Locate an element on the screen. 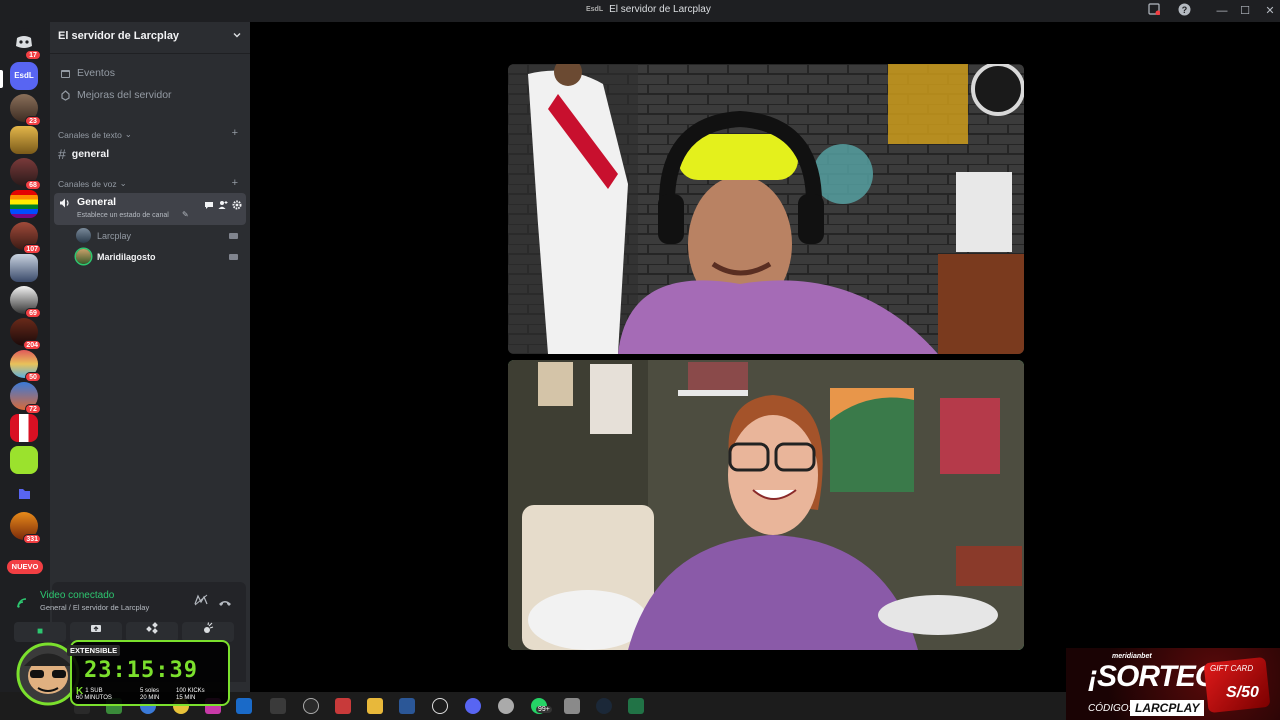 The width and height of the screenshot is (1280, 720). connection-location: General / El servidor de Larcplay is located at coordinates (94, 607).